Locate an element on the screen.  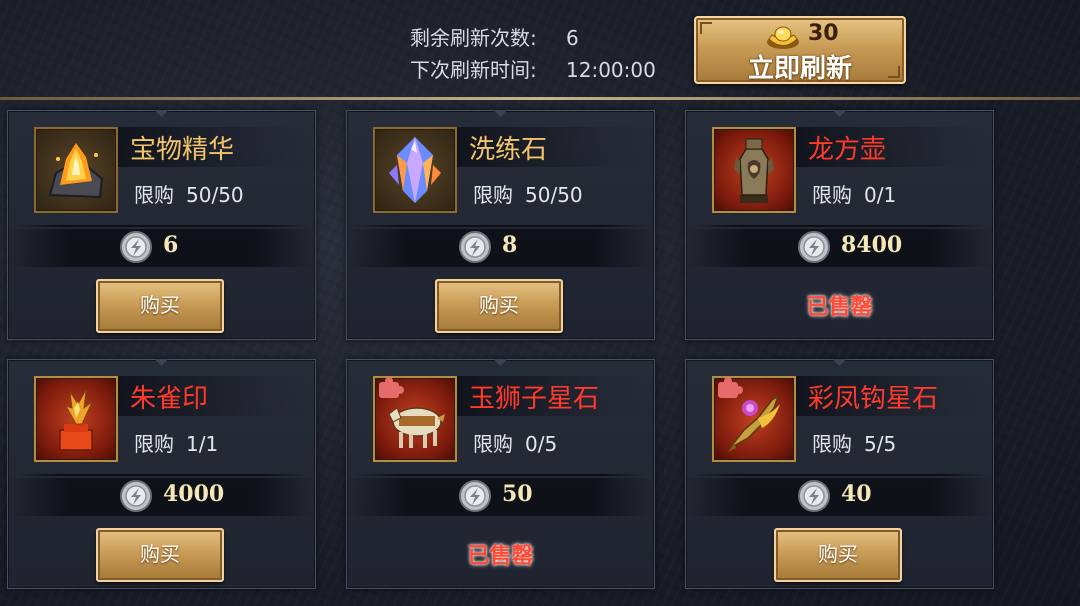
item-name: 朱雀印 is located at coordinates (169, 399).